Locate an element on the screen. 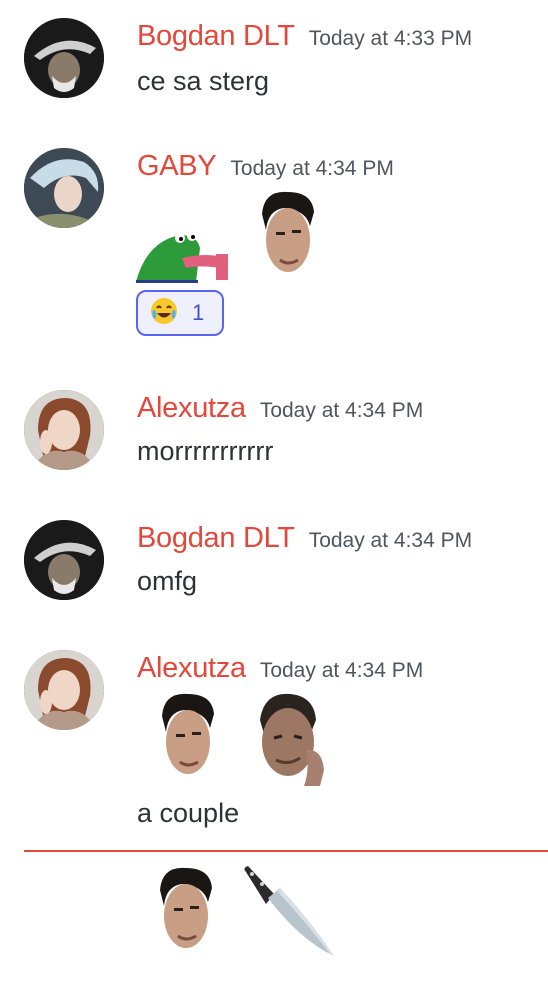 The image size is (548, 992). timestamp: Today at 4:33 PM is located at coordinates (390, 38).